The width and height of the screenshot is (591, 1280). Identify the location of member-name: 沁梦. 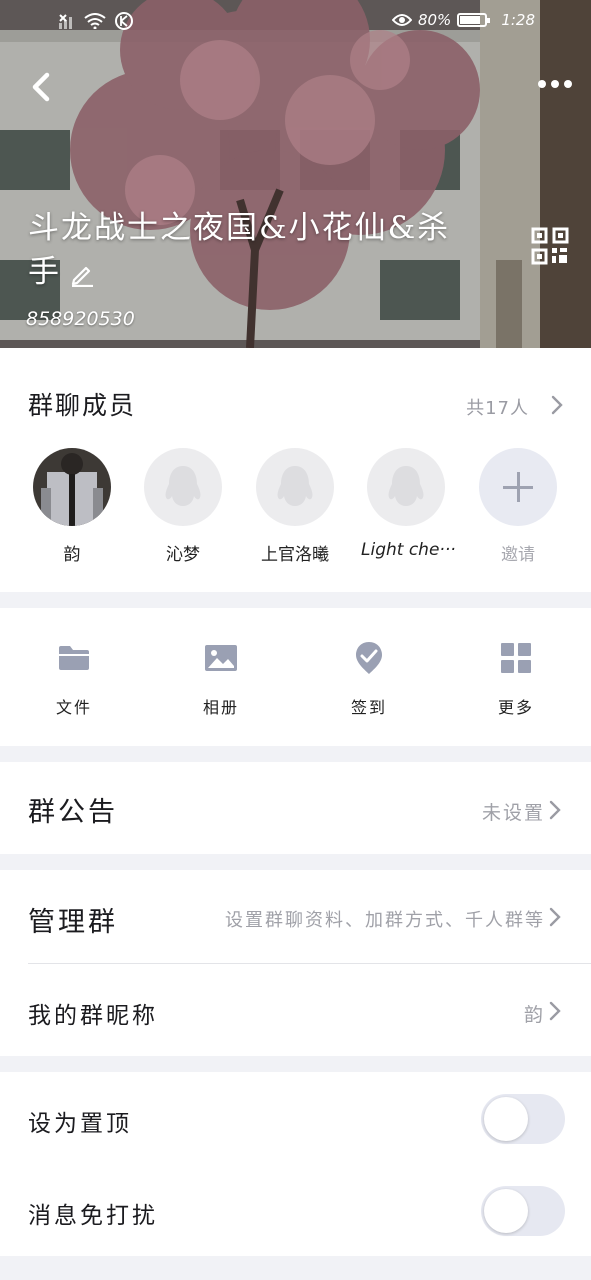
(183, 555).